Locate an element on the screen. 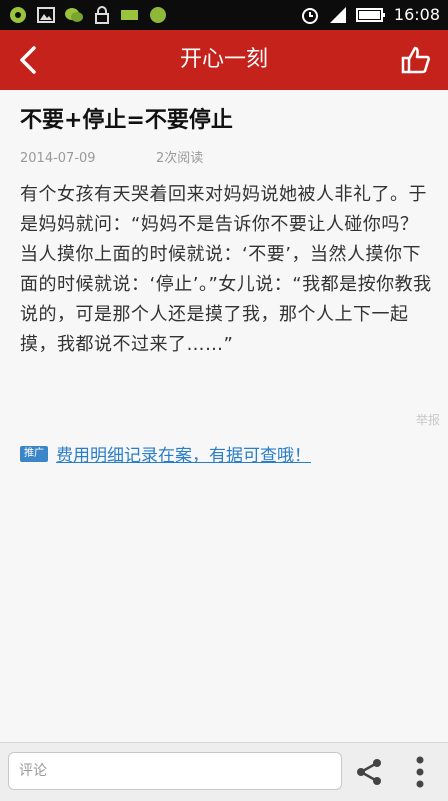 The width and height of the screenshot is (448, 801). report-link: 举报 is located at coordinates (428, 419).